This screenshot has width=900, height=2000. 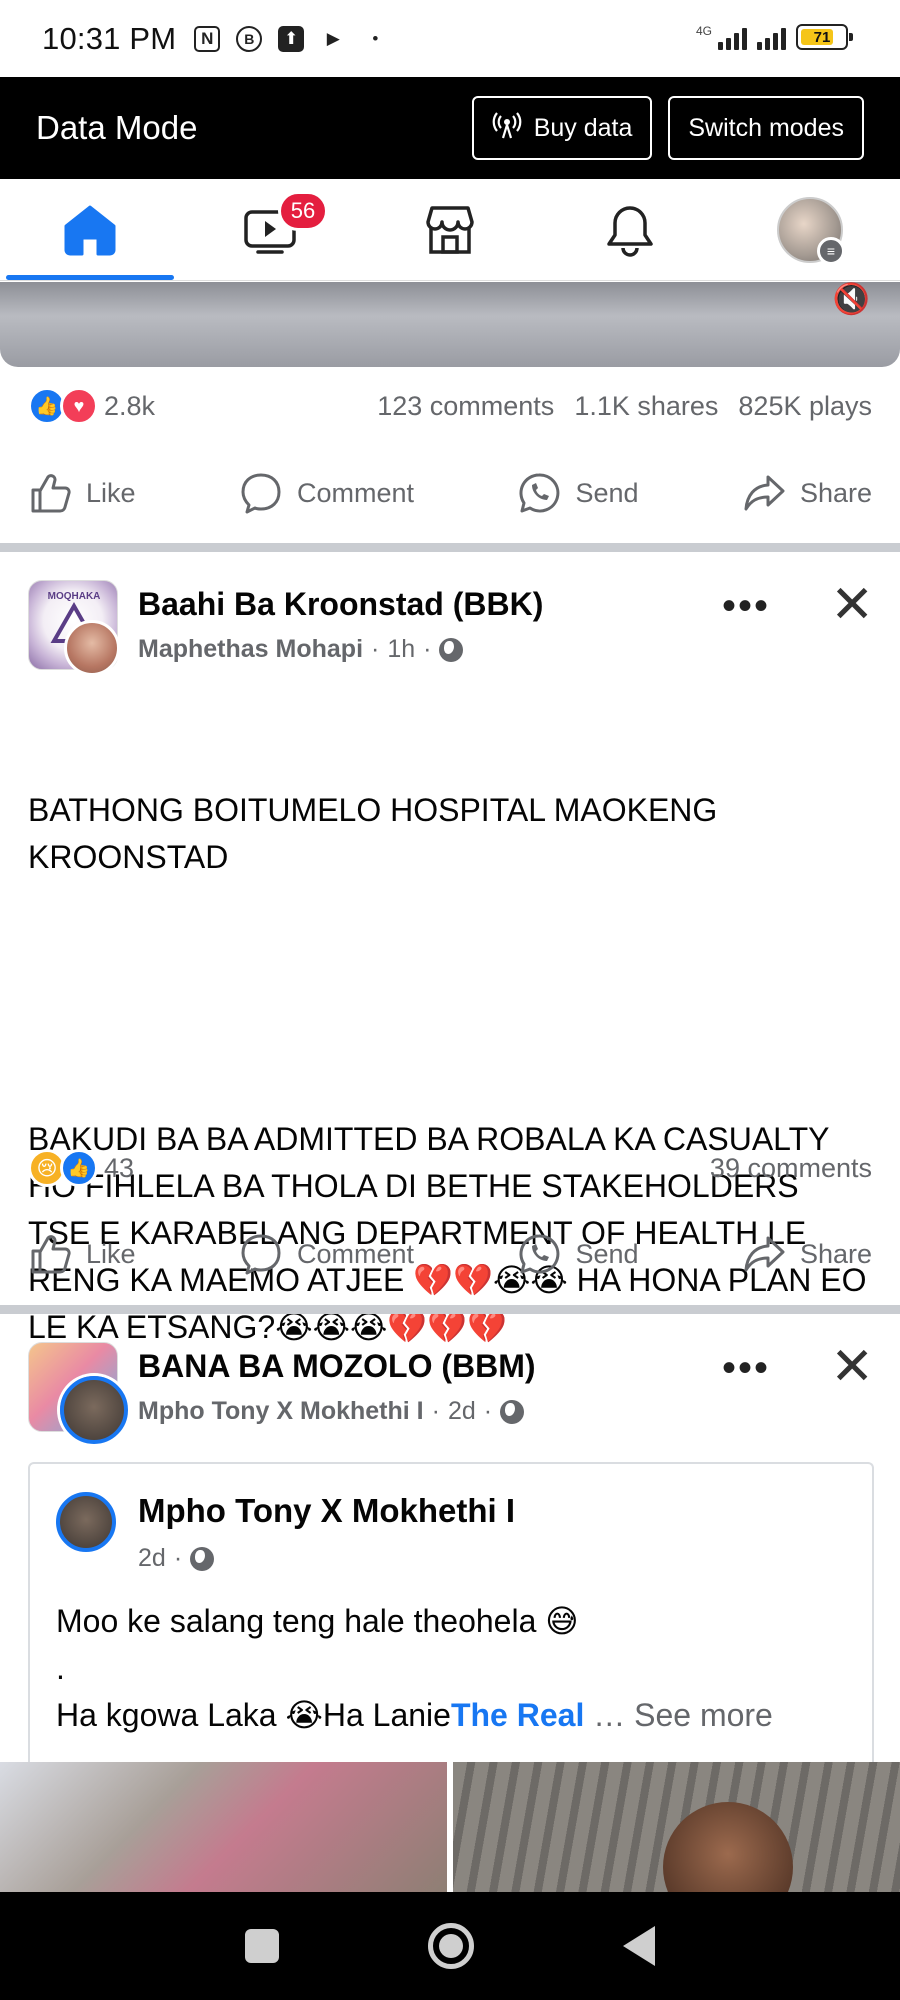 I want to click on home-button, so click(x=450, y=1946).